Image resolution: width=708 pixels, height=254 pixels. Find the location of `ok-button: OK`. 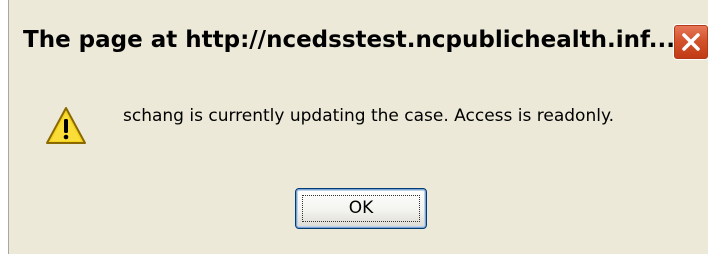

ok-button: OK is located at coordinates (361, 208).